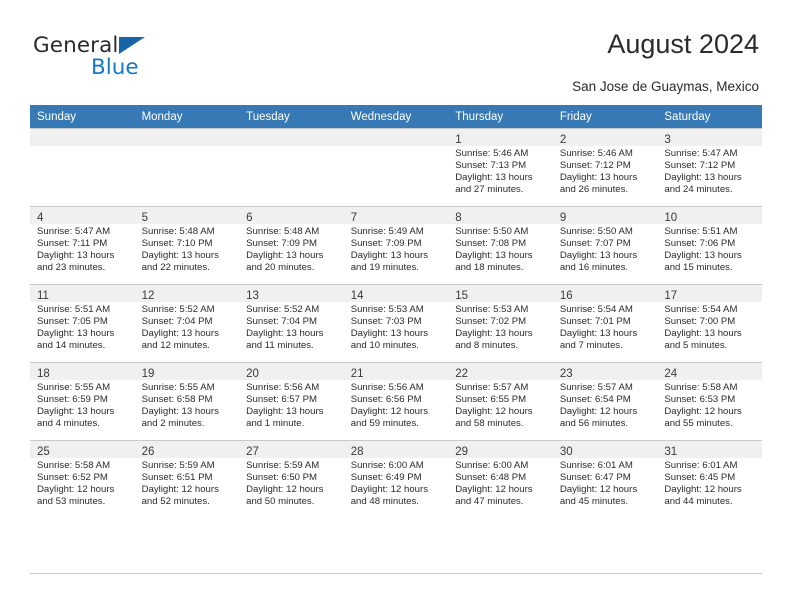  What do you see at coordinates (384, 423) in the screenshot?
I see `daylight-text-line2: and 59 minutes.` at bounding box center [384, 423].